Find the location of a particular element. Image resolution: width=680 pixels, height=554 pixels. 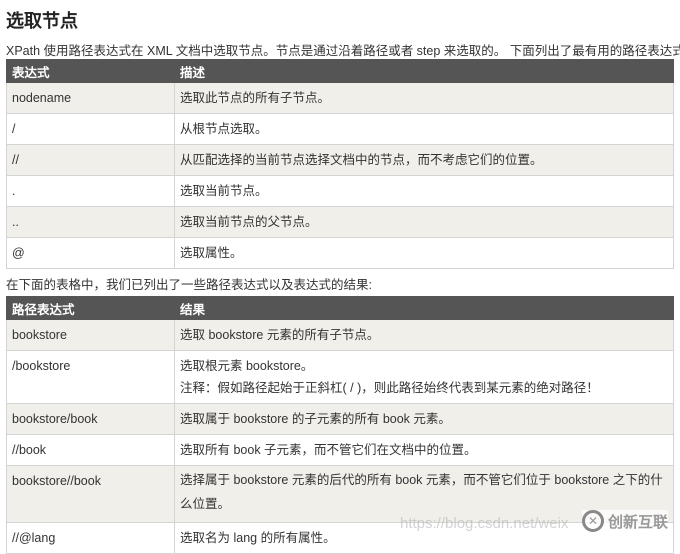

result-text: 选取根元素 bookstore。 is located at coordinates (247, 366).